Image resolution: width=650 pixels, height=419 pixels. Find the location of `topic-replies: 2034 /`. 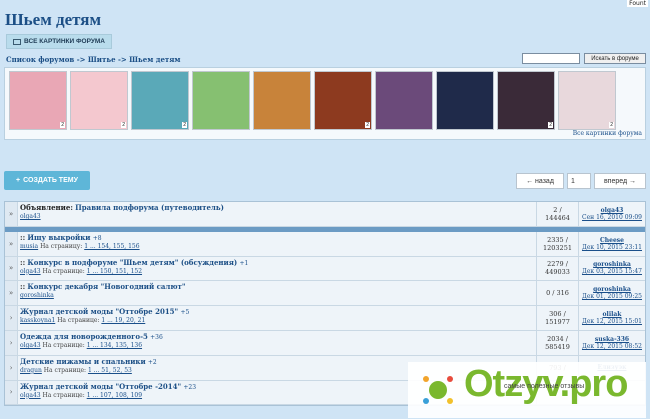

topic-replies: 2034 / is located at coordinates (557, 338).